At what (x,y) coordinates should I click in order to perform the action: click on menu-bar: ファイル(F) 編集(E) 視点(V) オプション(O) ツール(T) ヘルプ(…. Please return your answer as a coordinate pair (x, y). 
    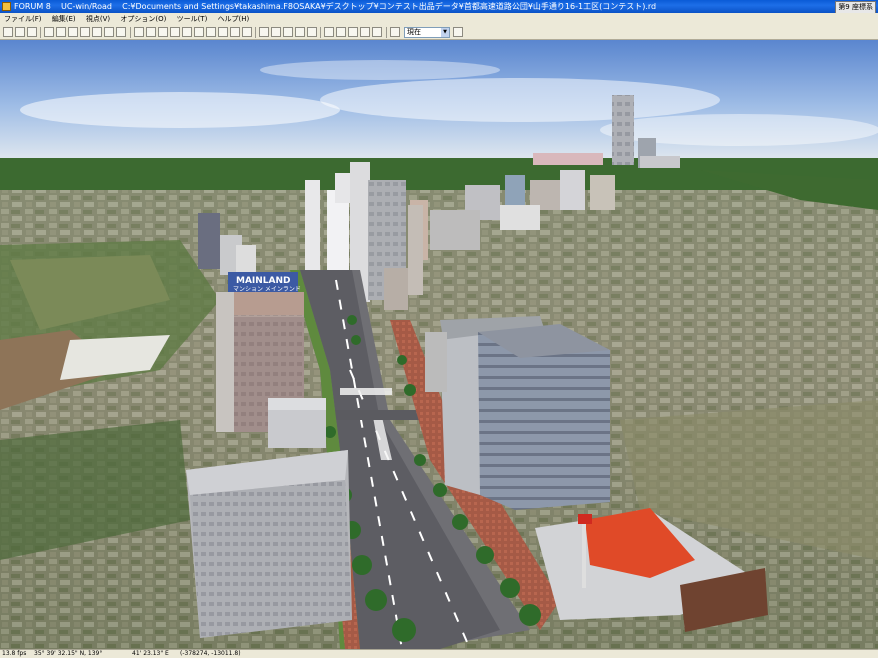
    Looking at the image, I should click on (439, 19).